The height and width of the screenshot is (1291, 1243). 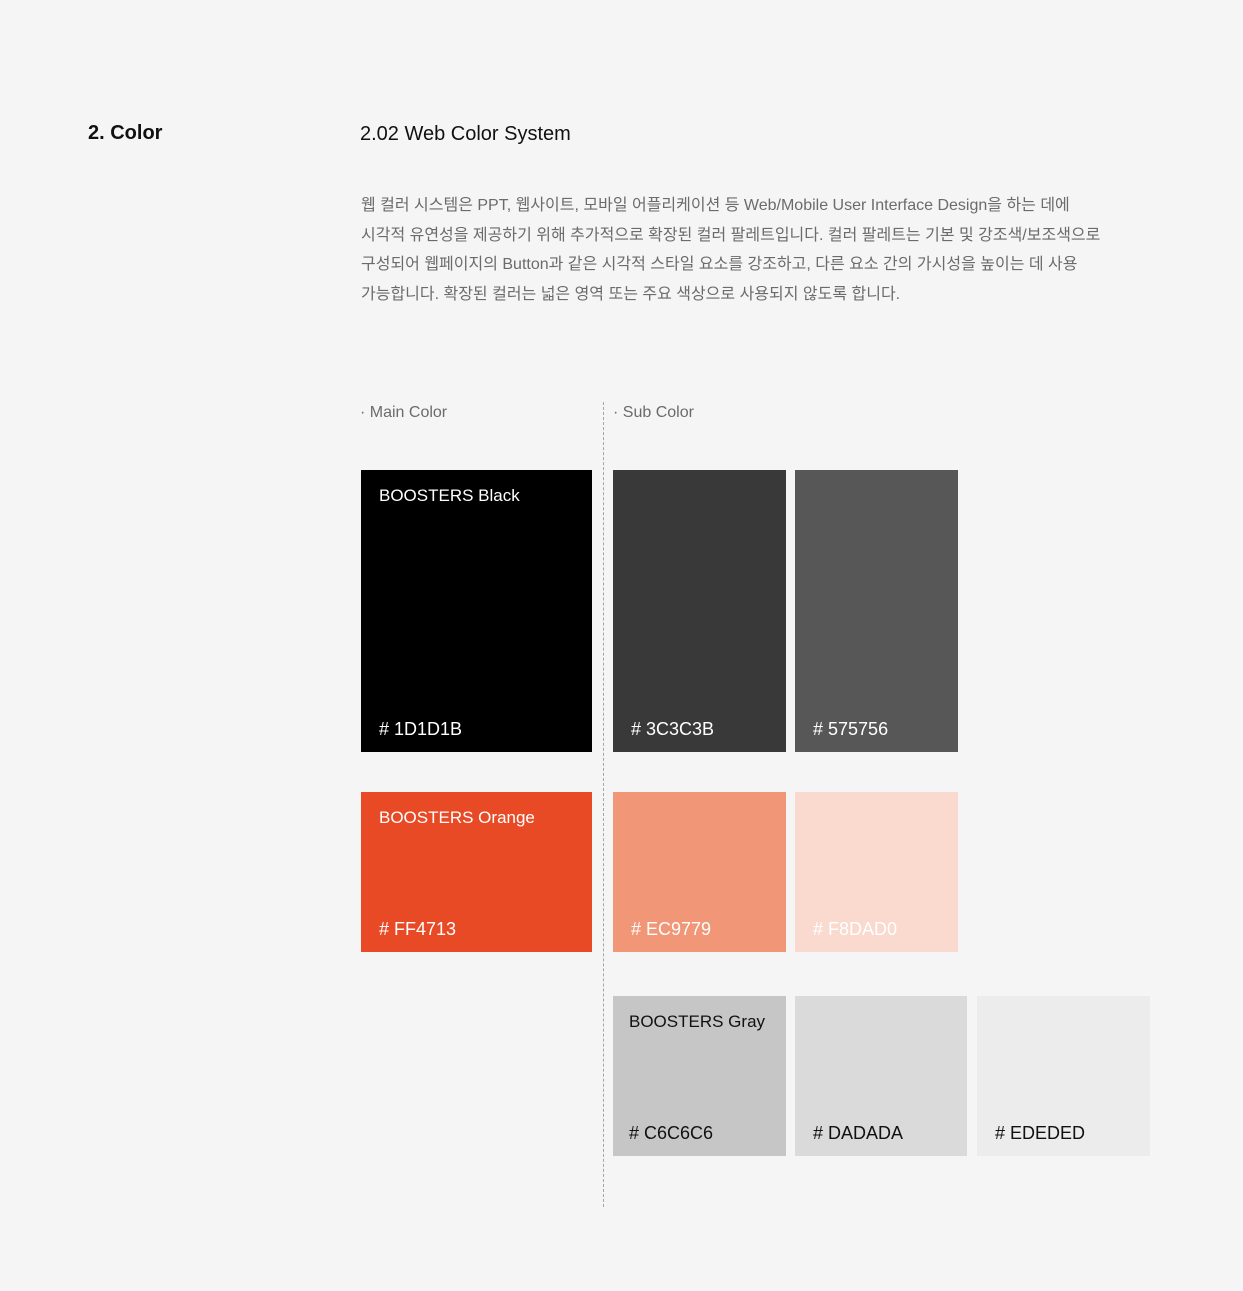 I want to click on section-title: 2. Color, so click(x=125, y=133).